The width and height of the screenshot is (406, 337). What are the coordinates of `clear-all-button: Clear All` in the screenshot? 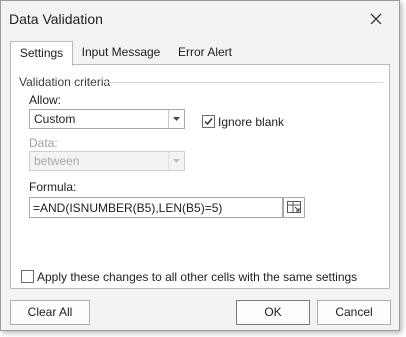 It's located at (50, 312).